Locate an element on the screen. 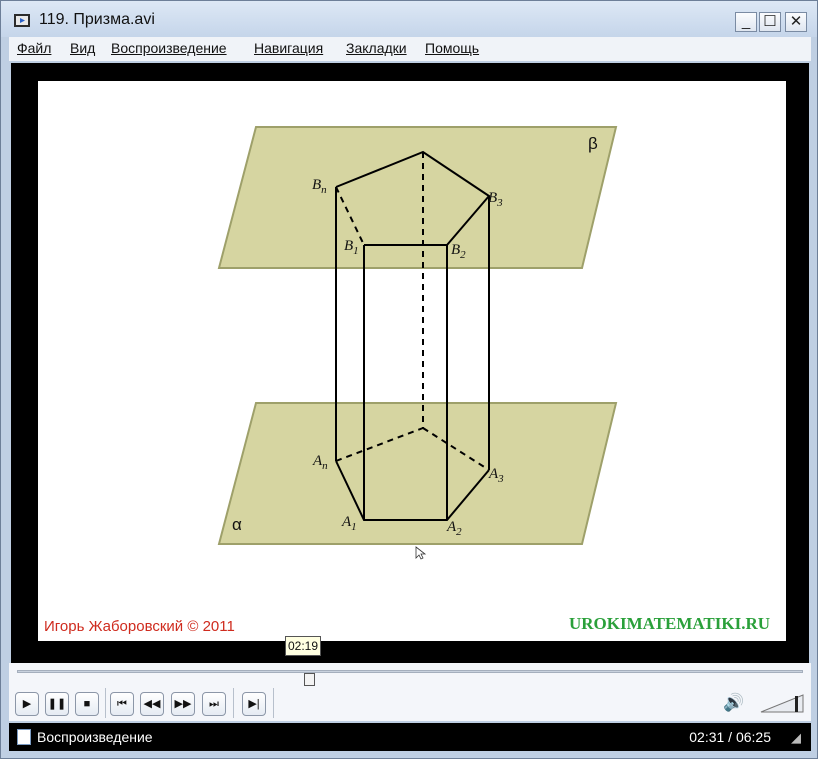 This screenshot has width=818, height=759. volume-slider is located at coordinates (782, 703).